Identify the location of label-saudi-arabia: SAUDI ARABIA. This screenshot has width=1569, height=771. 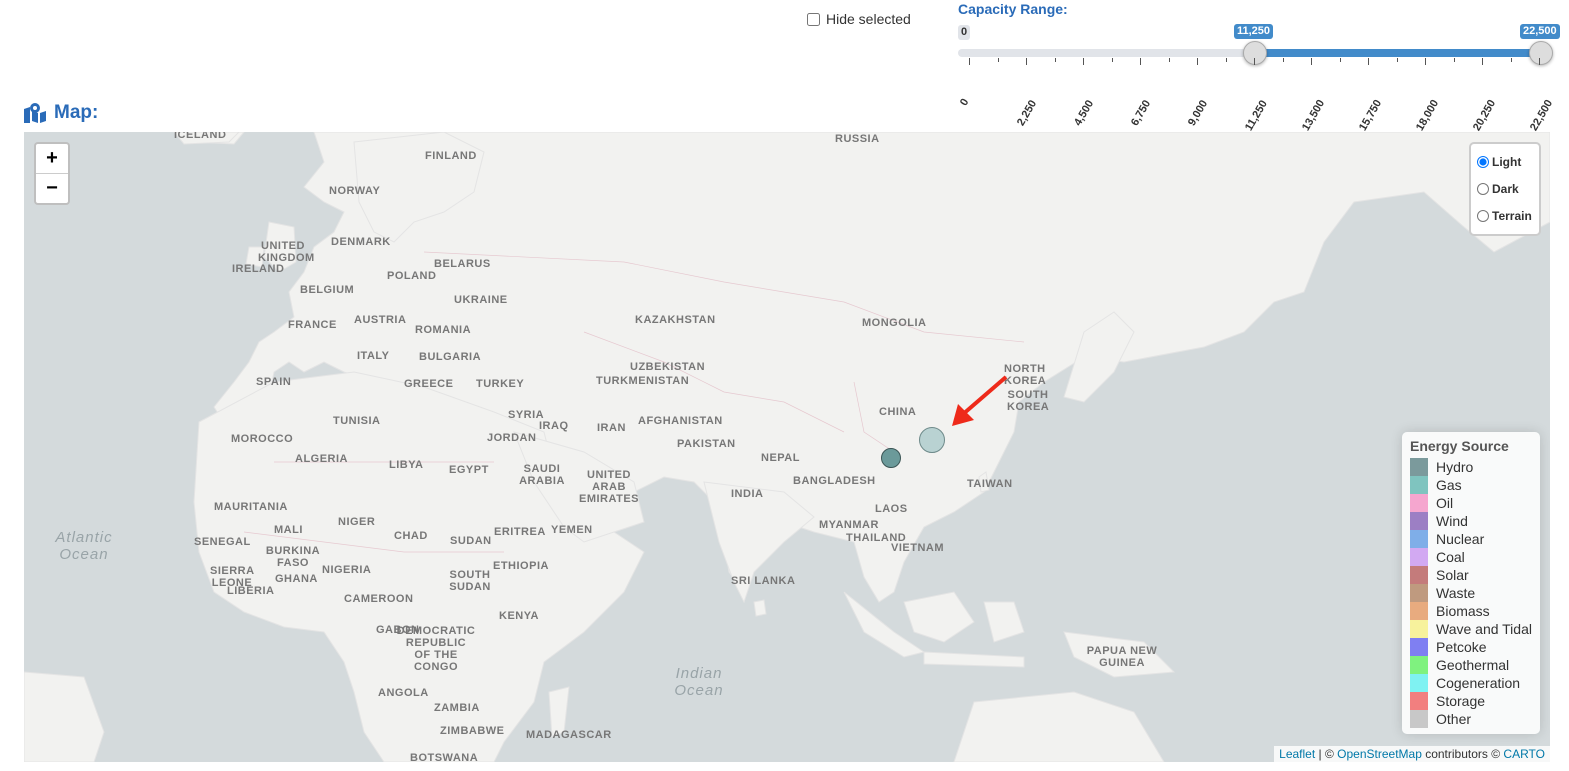
(542, 475).